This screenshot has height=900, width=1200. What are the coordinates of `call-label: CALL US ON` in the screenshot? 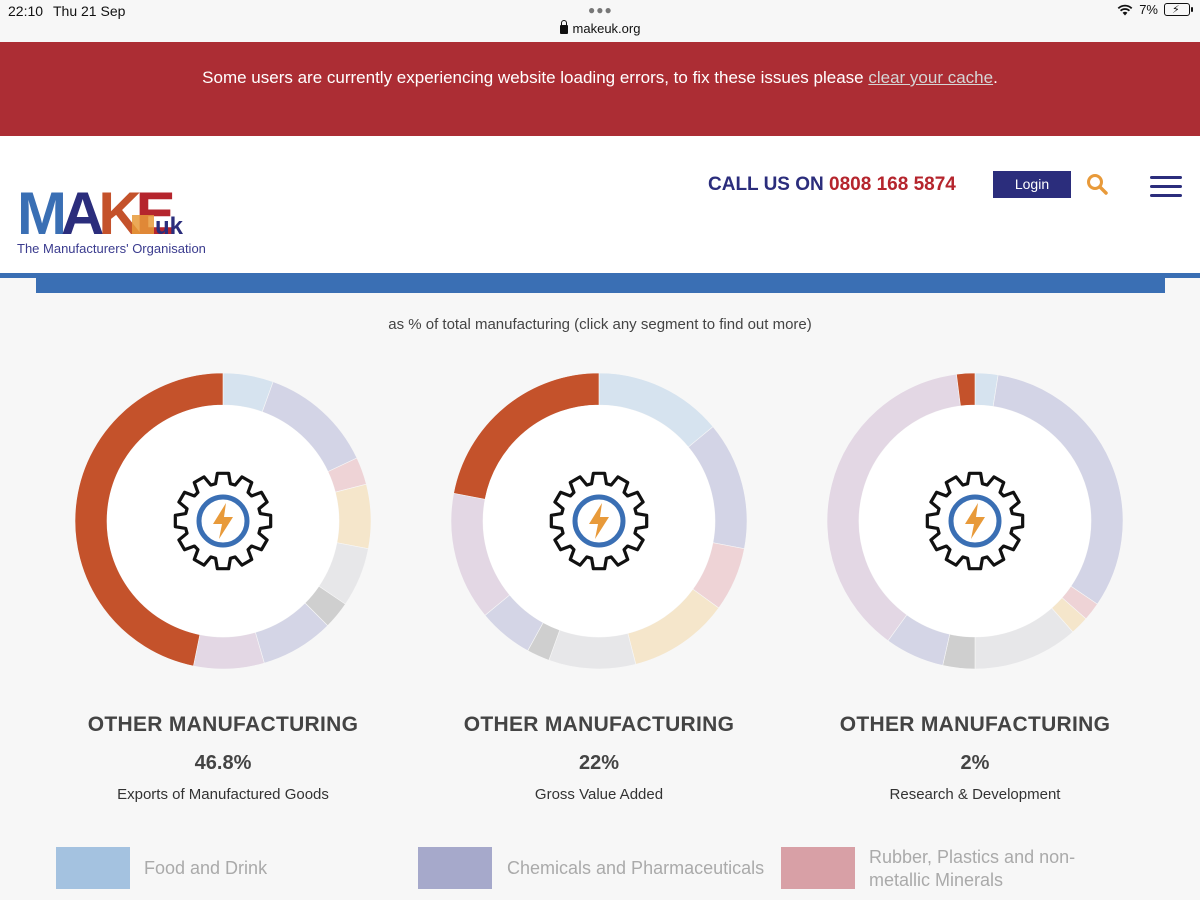 It's located at (766, 184).